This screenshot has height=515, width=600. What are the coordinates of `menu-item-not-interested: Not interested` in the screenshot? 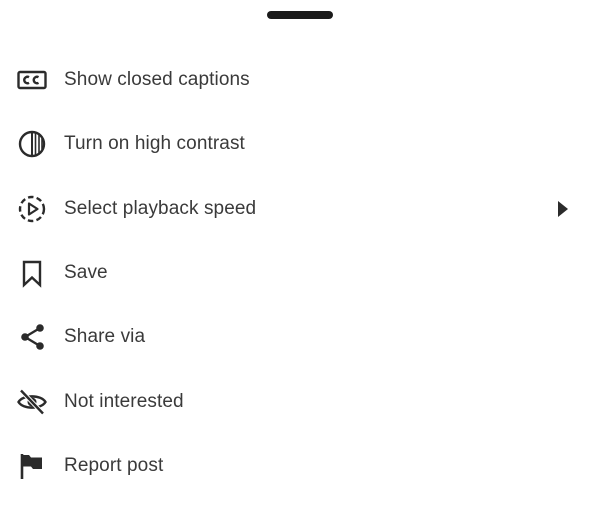 It's located at (300, 401).